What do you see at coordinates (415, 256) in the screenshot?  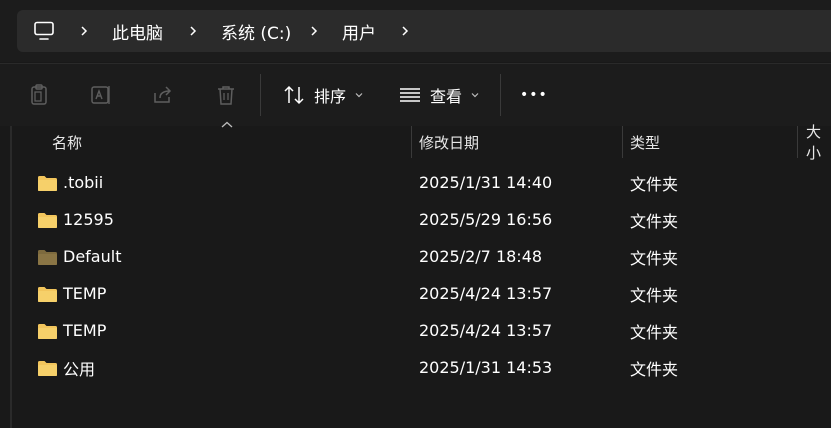 I see `file-row: Default 2025/2/7 18:48 文件夹` at bounding box center [415, 256].